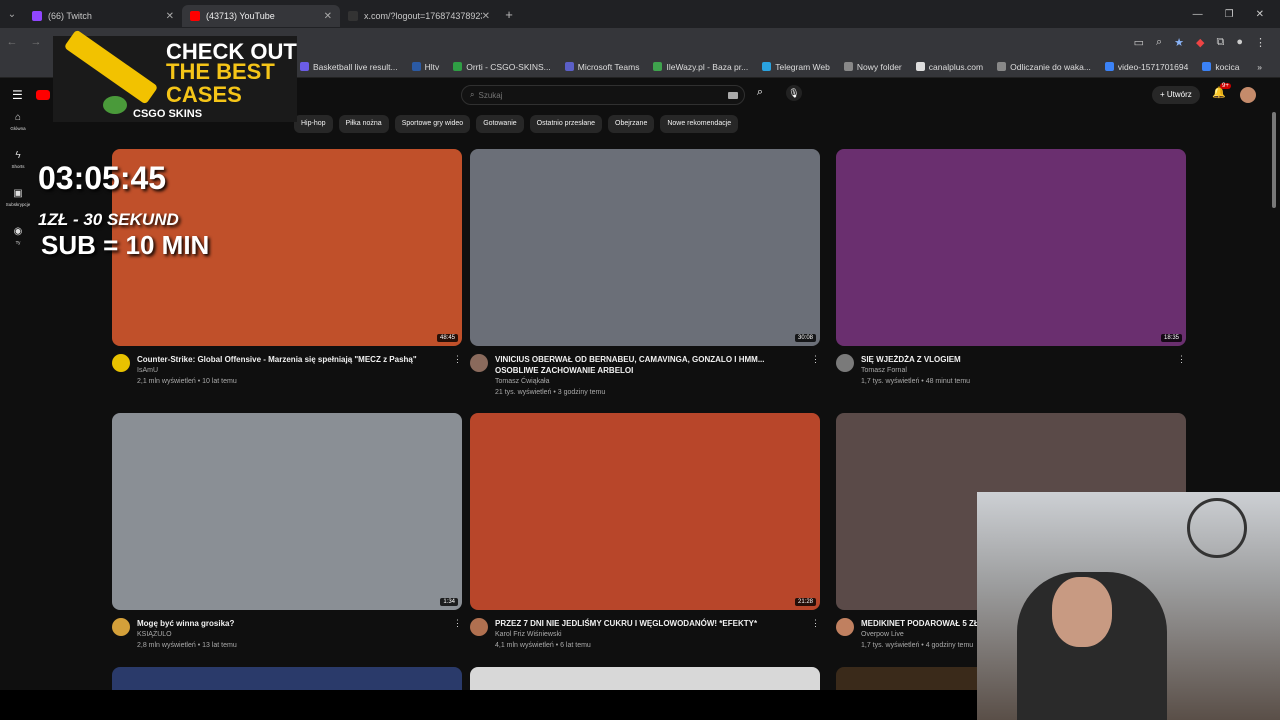 This screenshot has width=1280, height=720. I want to click on bookmark-item: canalplus.com, so click(949, 67).